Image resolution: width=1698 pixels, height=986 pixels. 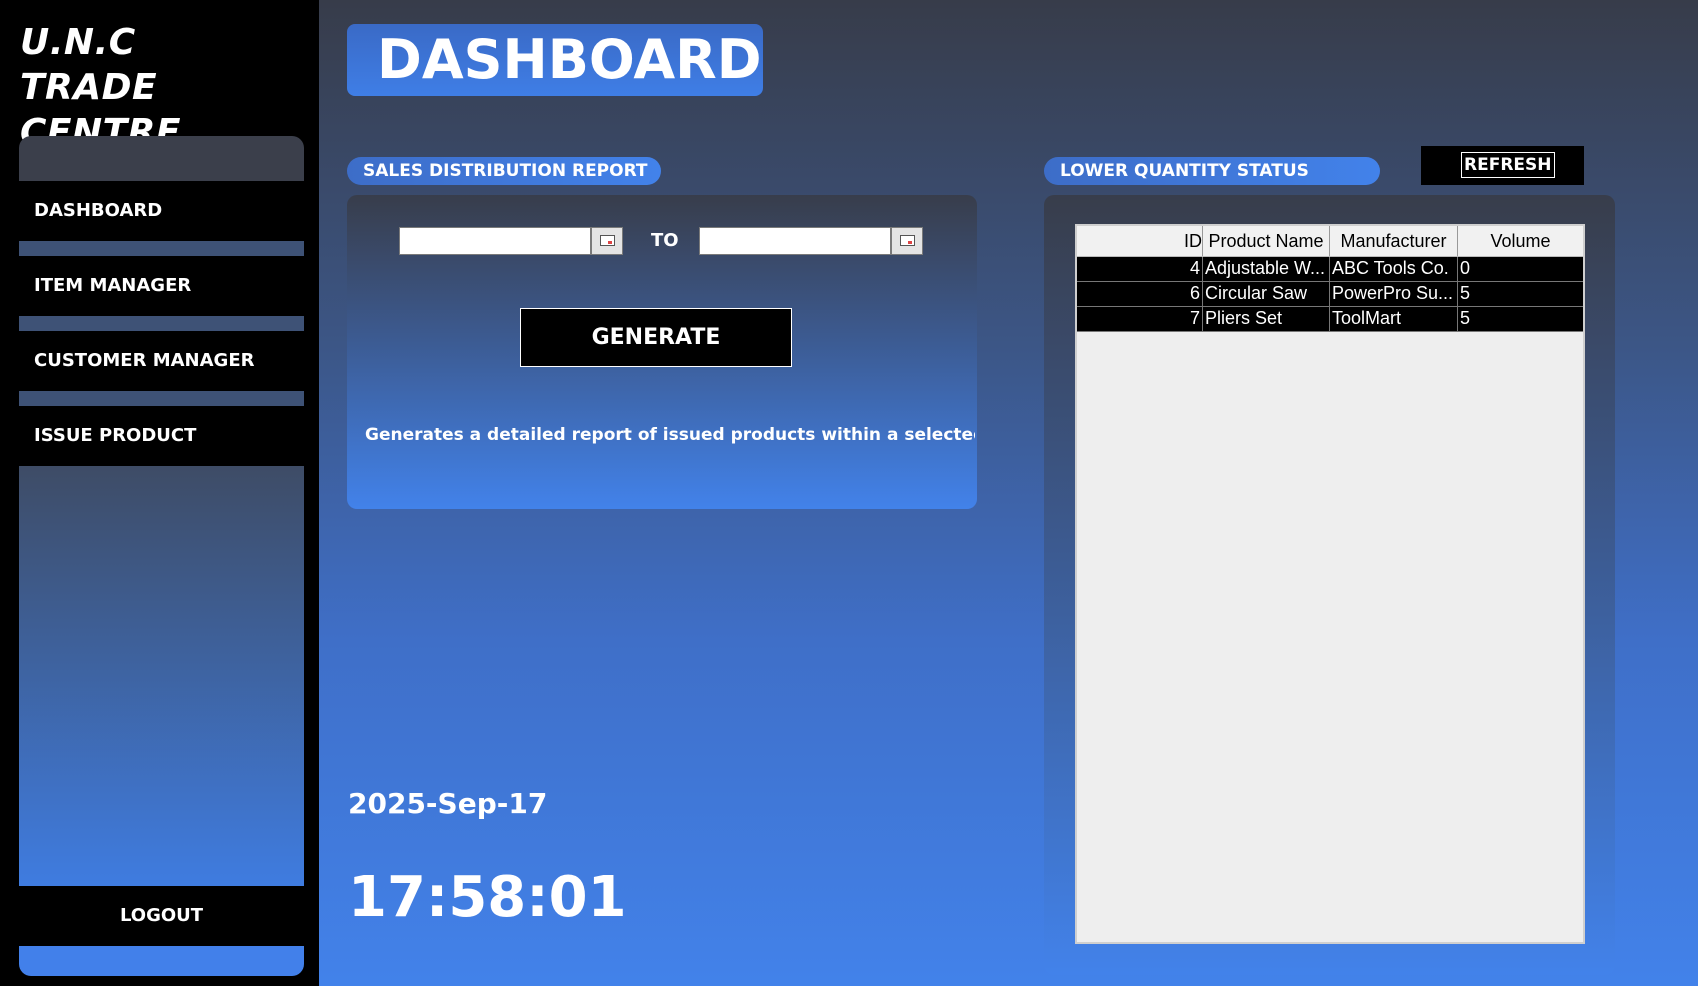 I want to click on column-header-product-name: Product Name, so click(x=1266, y=241).